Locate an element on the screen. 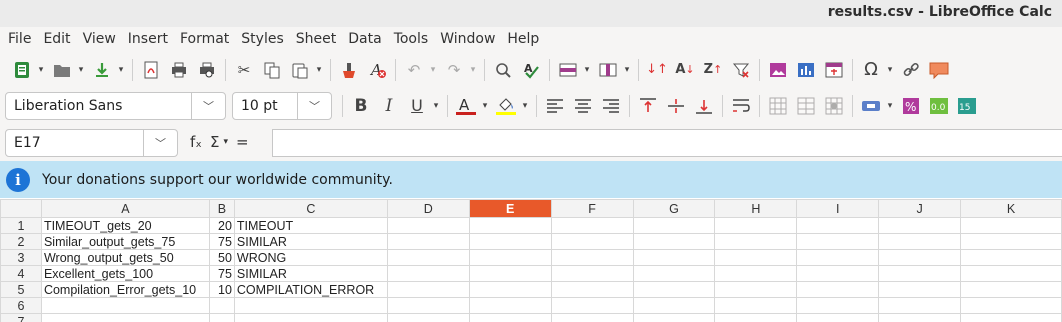 This screenshot has height=322, width=1062. format-number-icon: 0.0 is located at coordinates (939, 106).